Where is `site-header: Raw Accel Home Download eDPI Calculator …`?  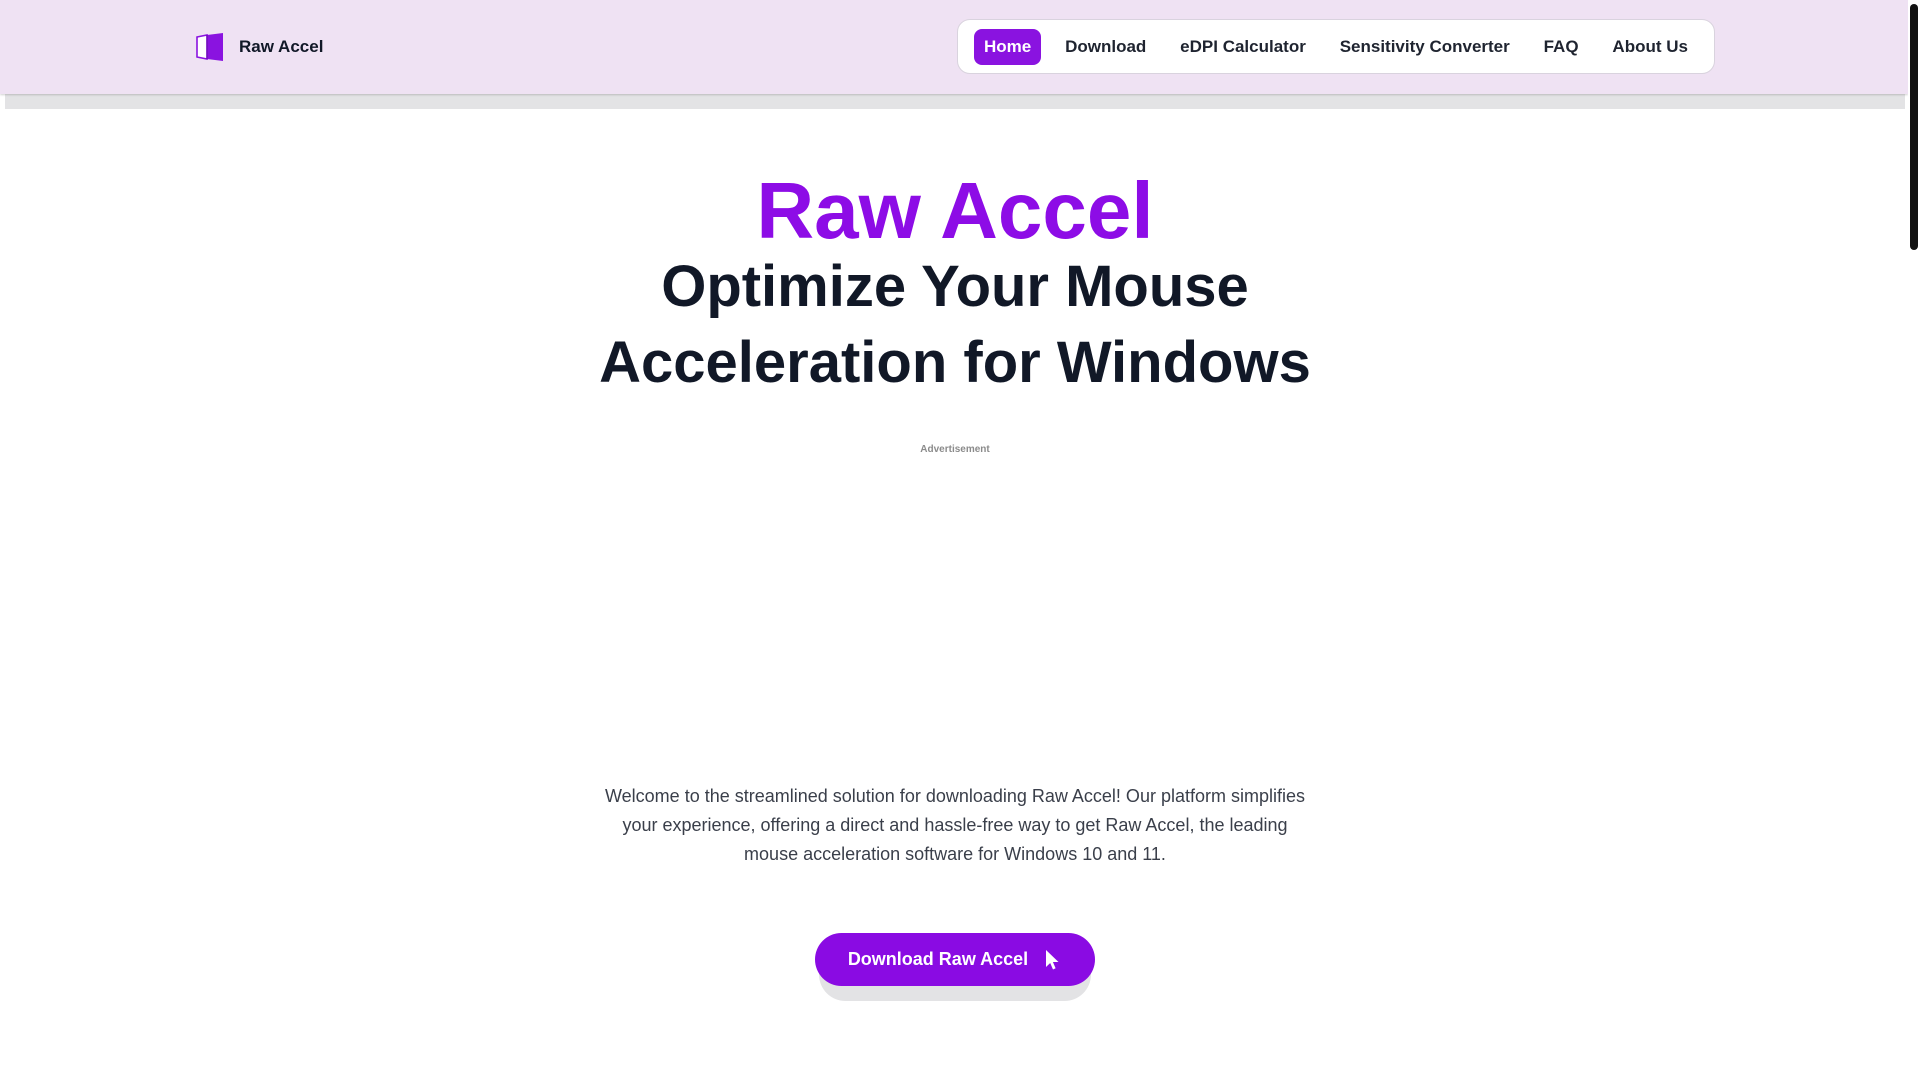 site-header: Raw Accel Home Download eDPI Calculator … is located at coordinates (954, 47).